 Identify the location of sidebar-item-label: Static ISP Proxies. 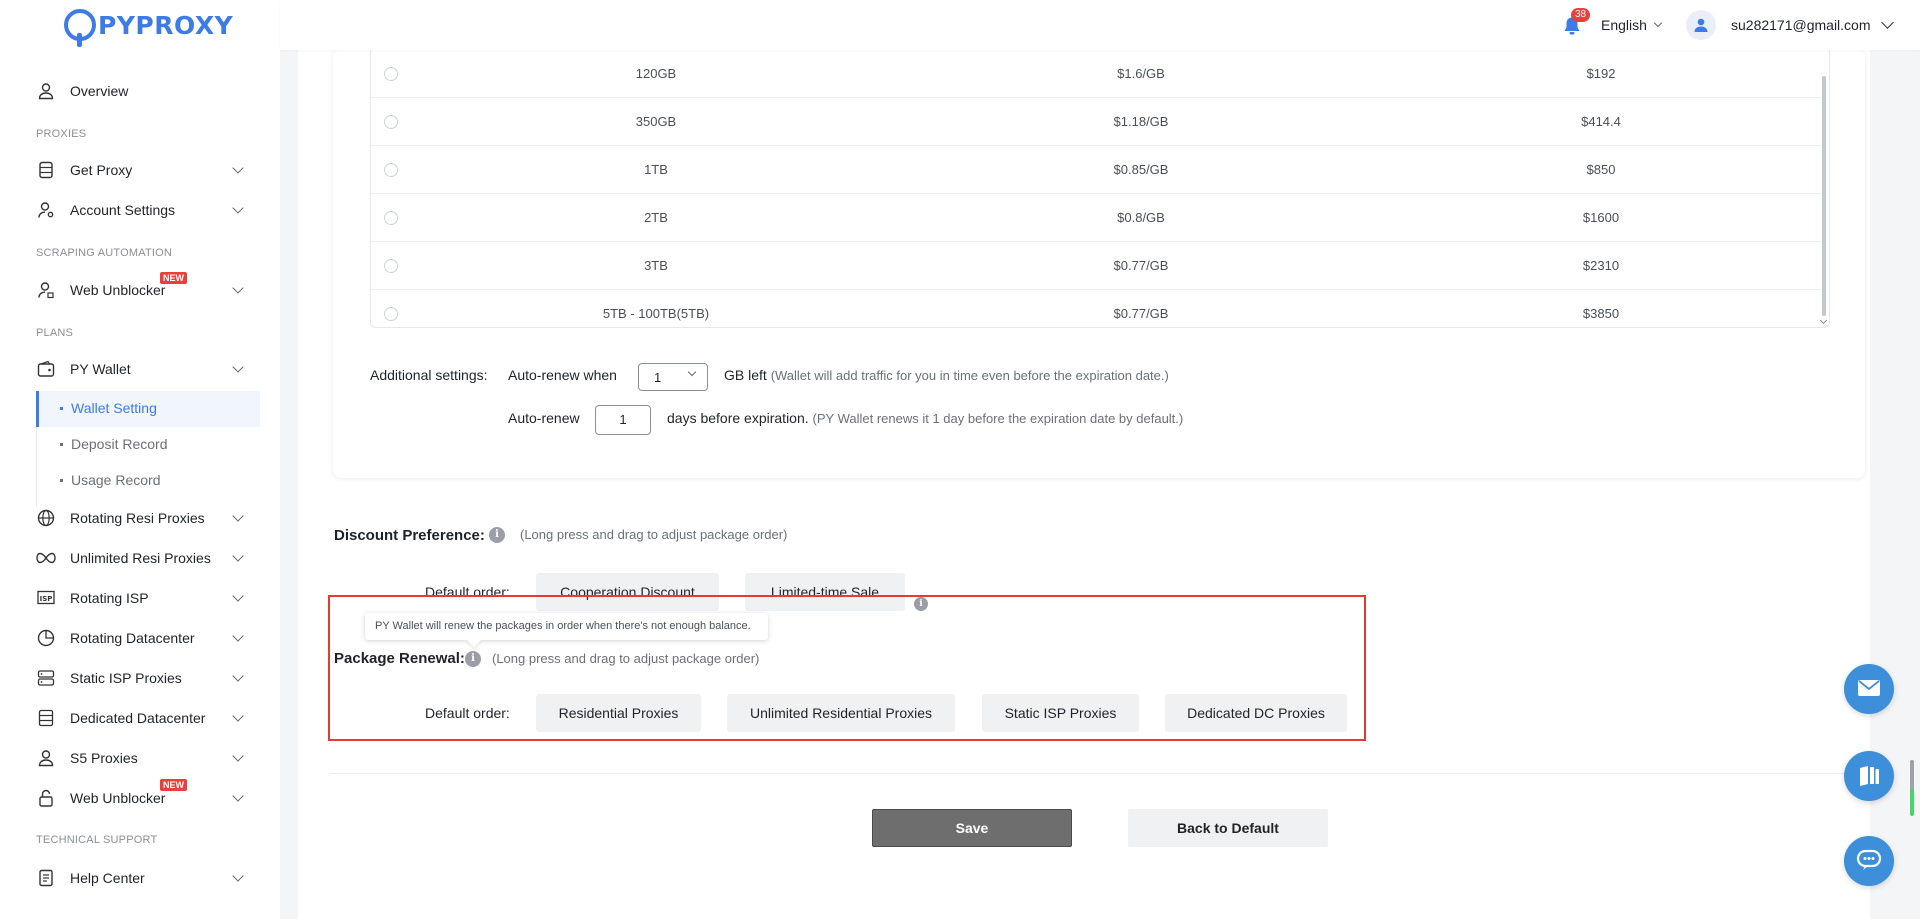
(126, 678).